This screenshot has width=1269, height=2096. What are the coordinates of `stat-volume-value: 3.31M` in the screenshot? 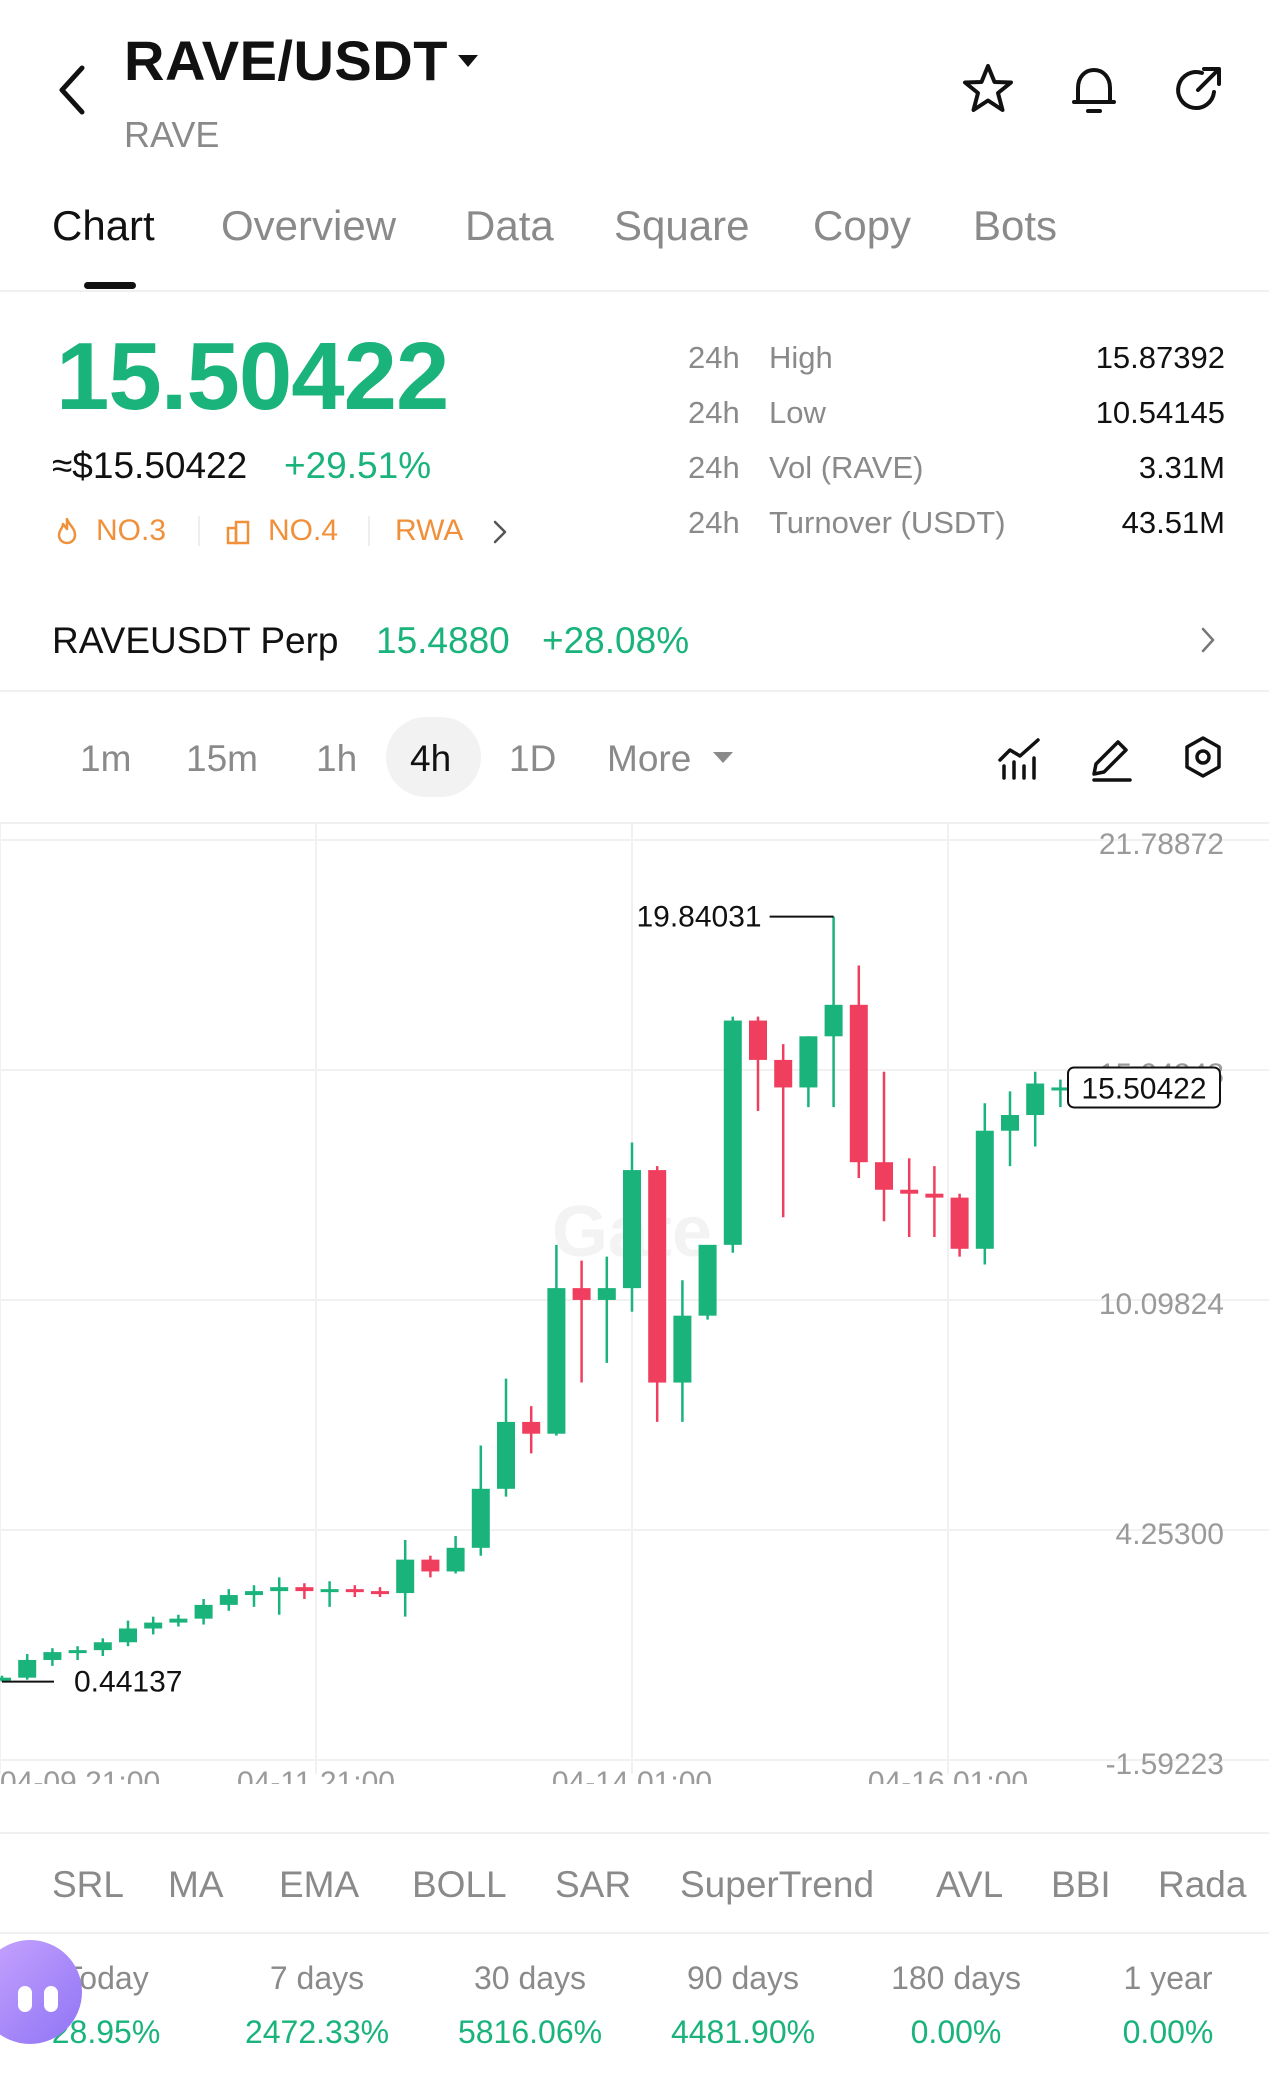 It's located at (1181, 467).